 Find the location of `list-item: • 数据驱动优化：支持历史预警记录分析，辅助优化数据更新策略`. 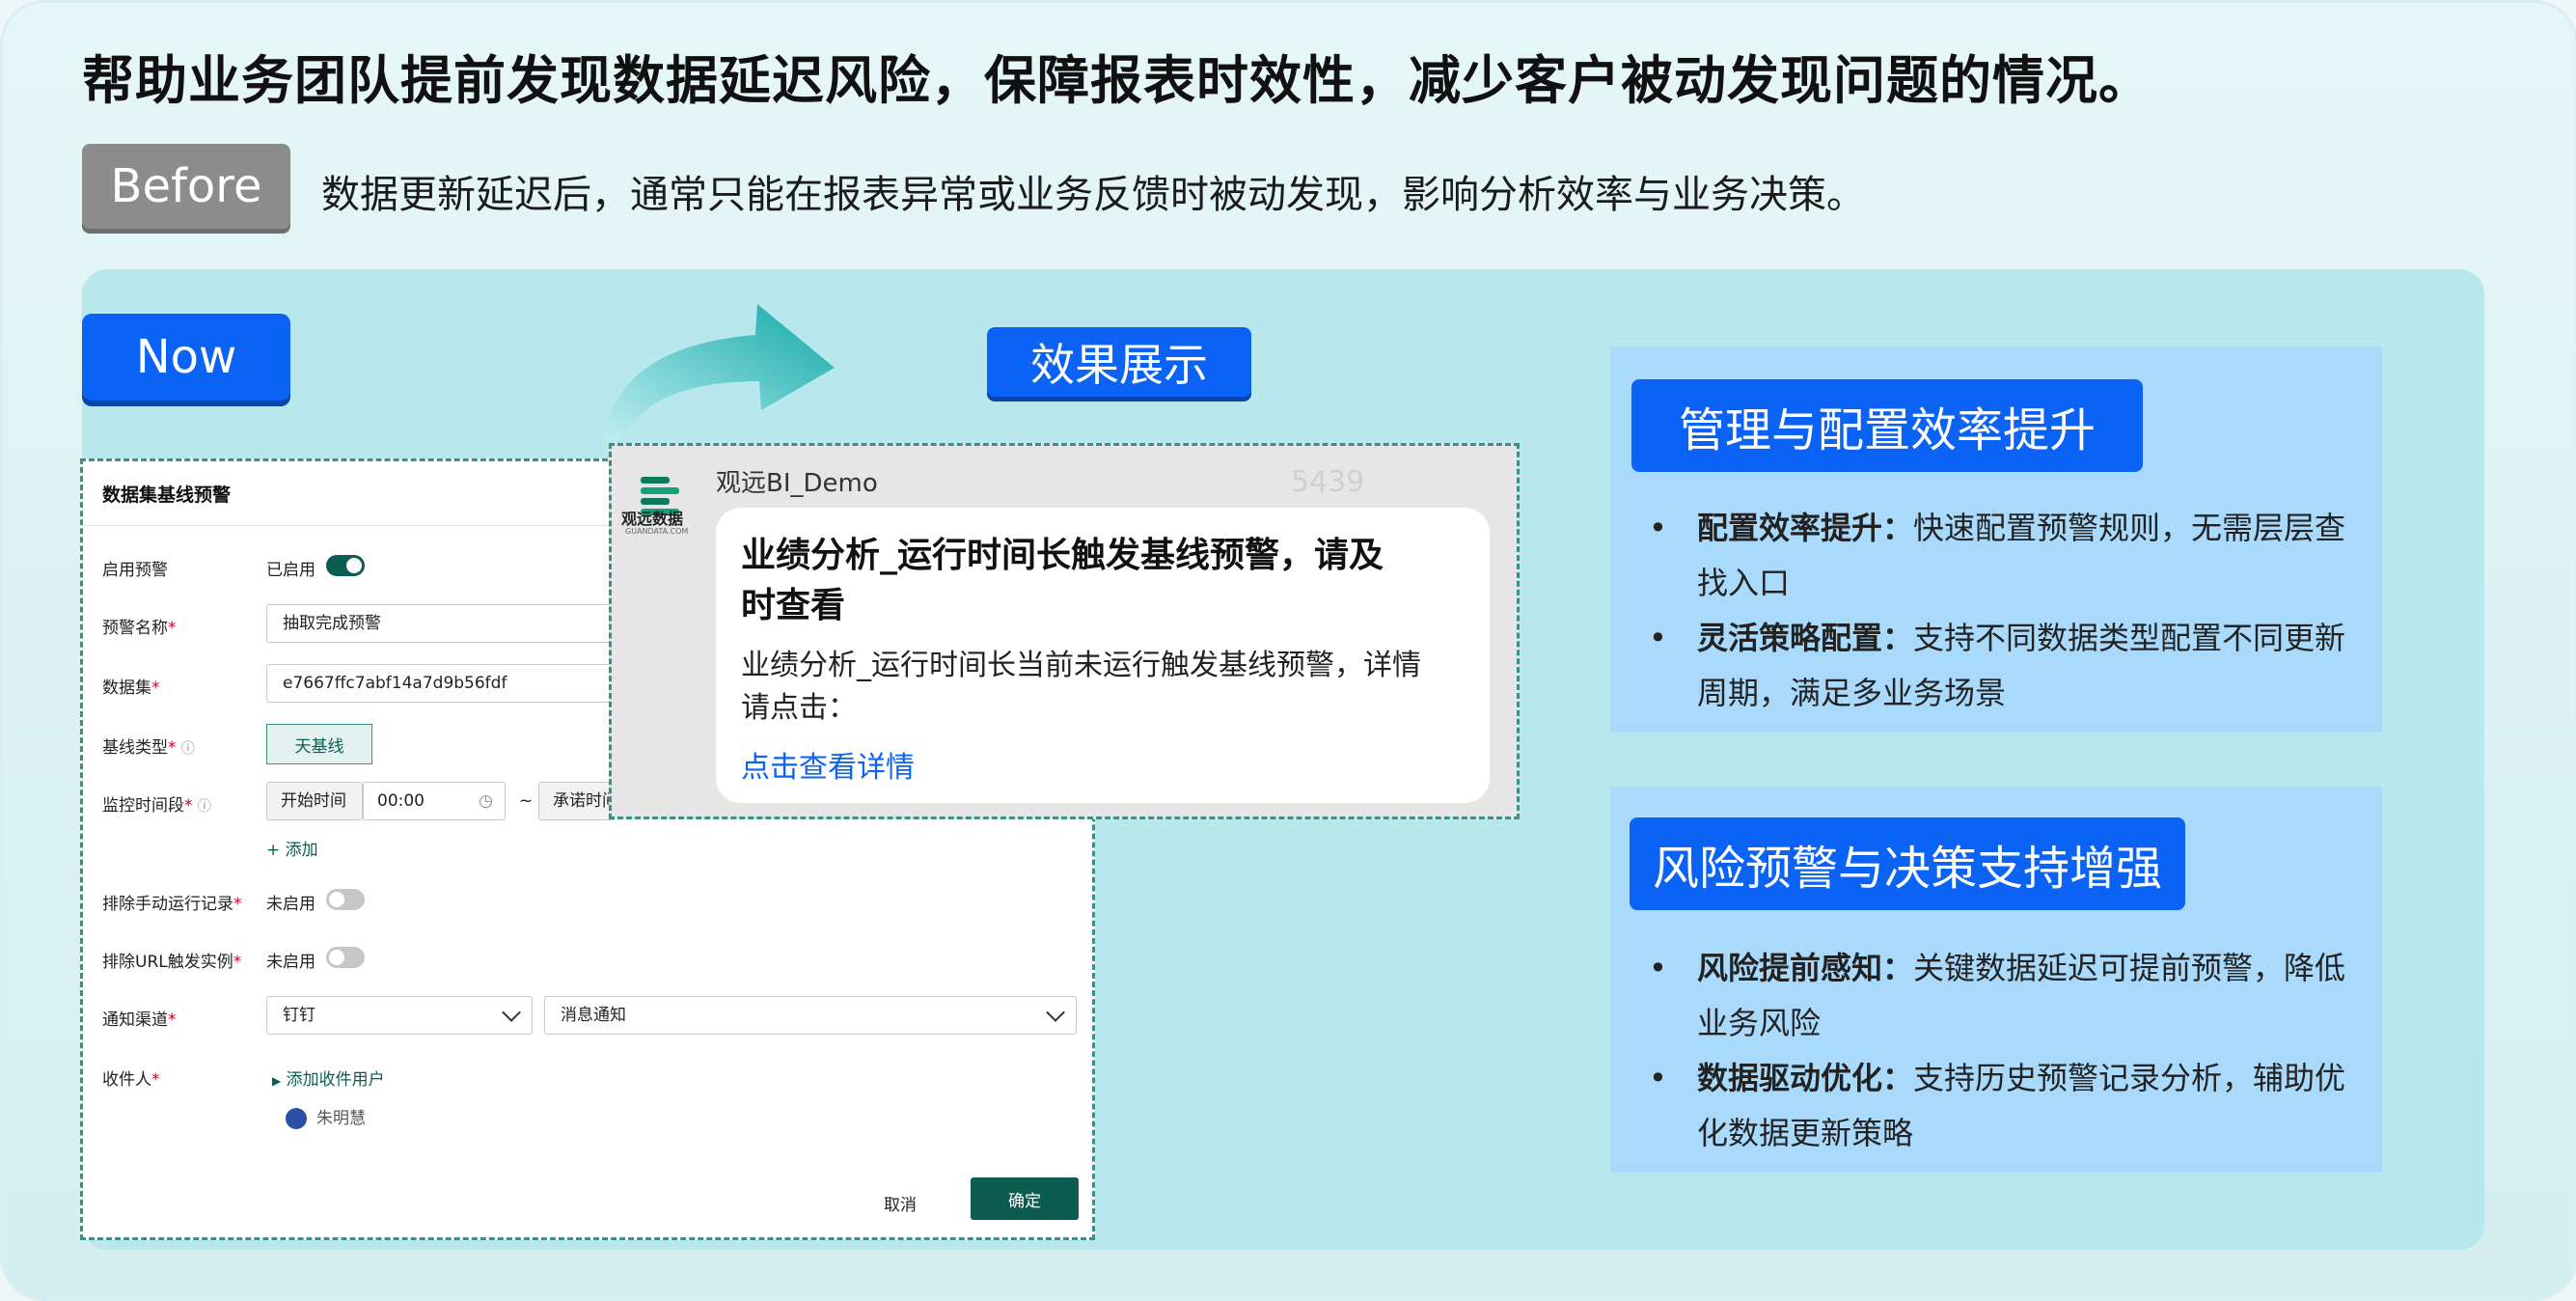

list-item: • 数据驱动优化：支持历史预警记录分析，辅助优化数据更新策略 is located at coordinates (1997, 1105).